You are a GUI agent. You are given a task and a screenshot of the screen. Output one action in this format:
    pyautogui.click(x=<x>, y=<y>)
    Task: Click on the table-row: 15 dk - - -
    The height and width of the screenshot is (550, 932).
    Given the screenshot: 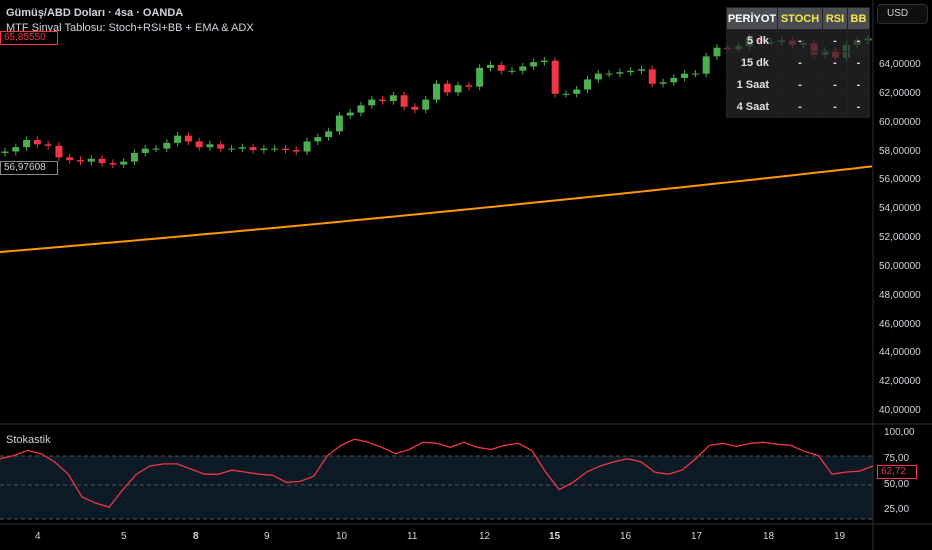 What is the action you would take?
    pyautogui.click(x=798, y=62)
    